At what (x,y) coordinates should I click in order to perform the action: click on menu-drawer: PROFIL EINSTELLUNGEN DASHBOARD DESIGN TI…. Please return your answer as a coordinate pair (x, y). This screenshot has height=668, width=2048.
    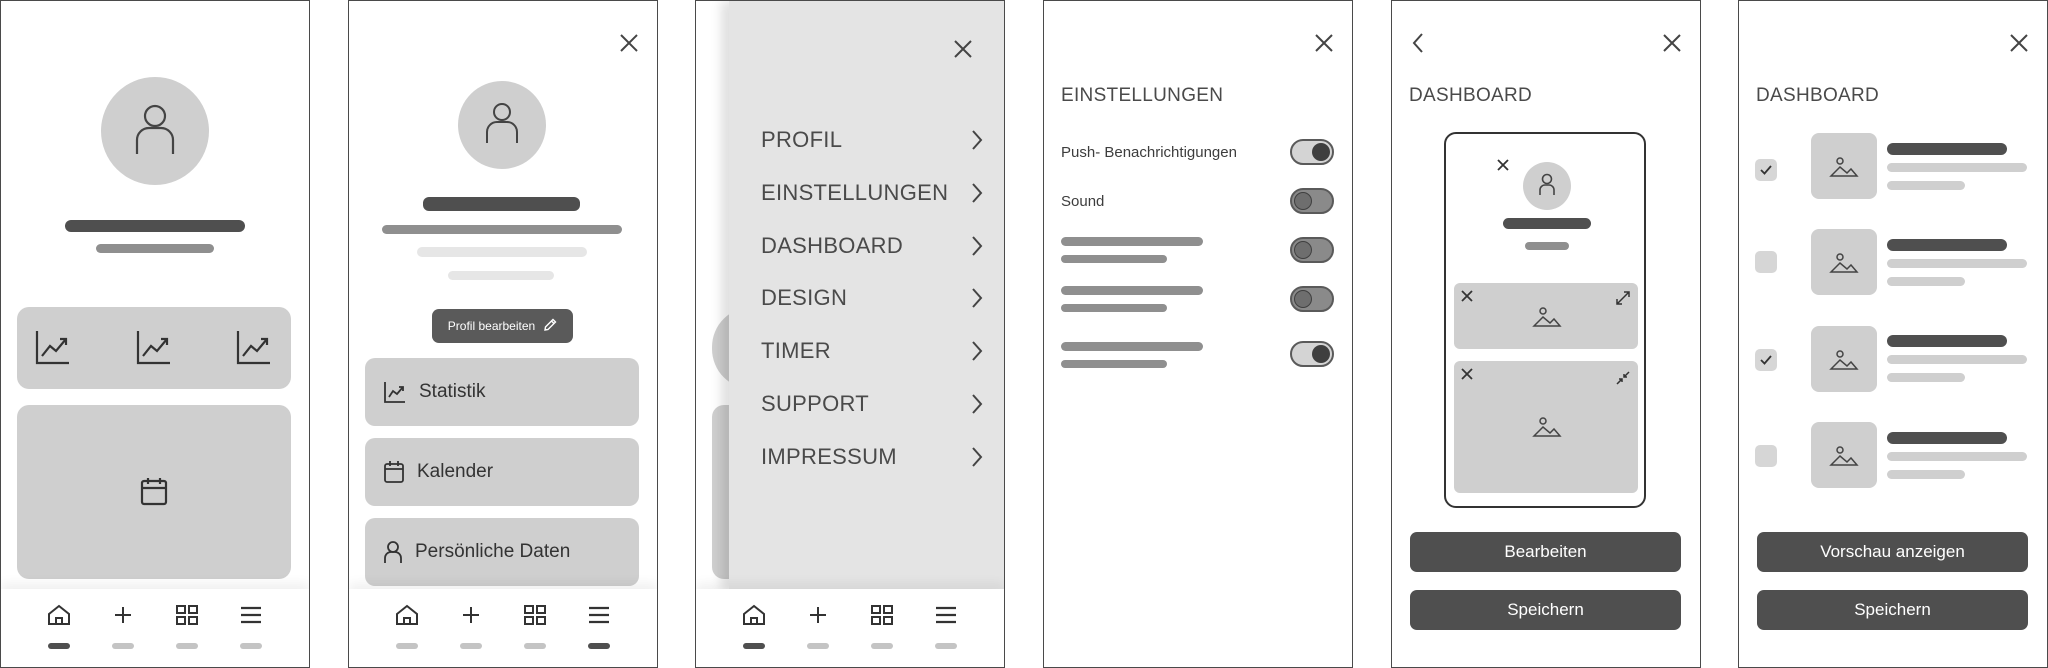
    Looking at the image, I should click on (866, 296).